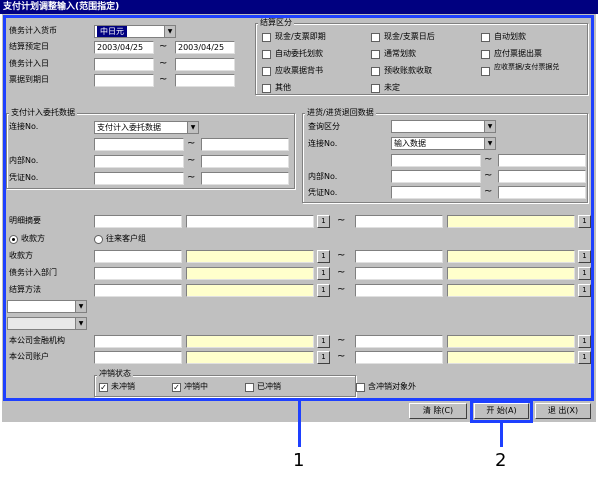 The width and height of the screenshot is (598, 477). What do you see at coordinates (299, 7) in the screenshot?
I see `window-title: 支付计划调整输入(范围指定)` at bounding box center [299, 7].